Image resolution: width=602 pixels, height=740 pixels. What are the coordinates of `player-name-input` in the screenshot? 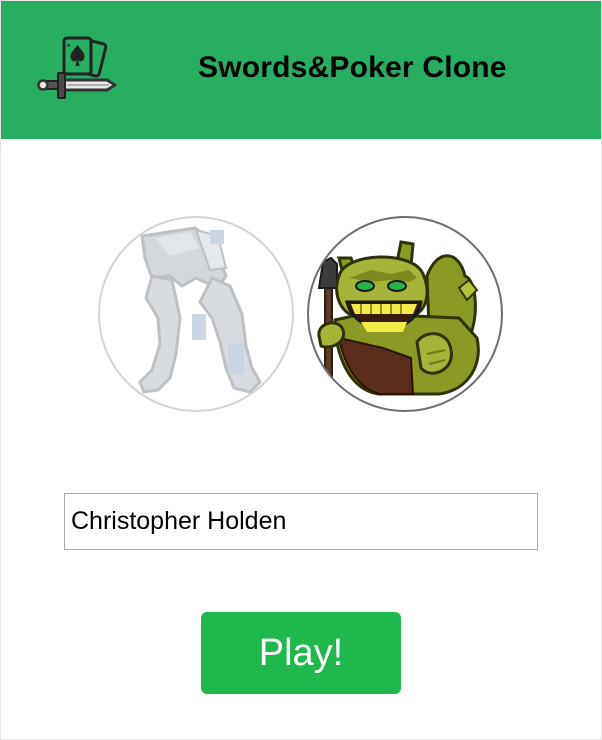 It's located at (301, 521).